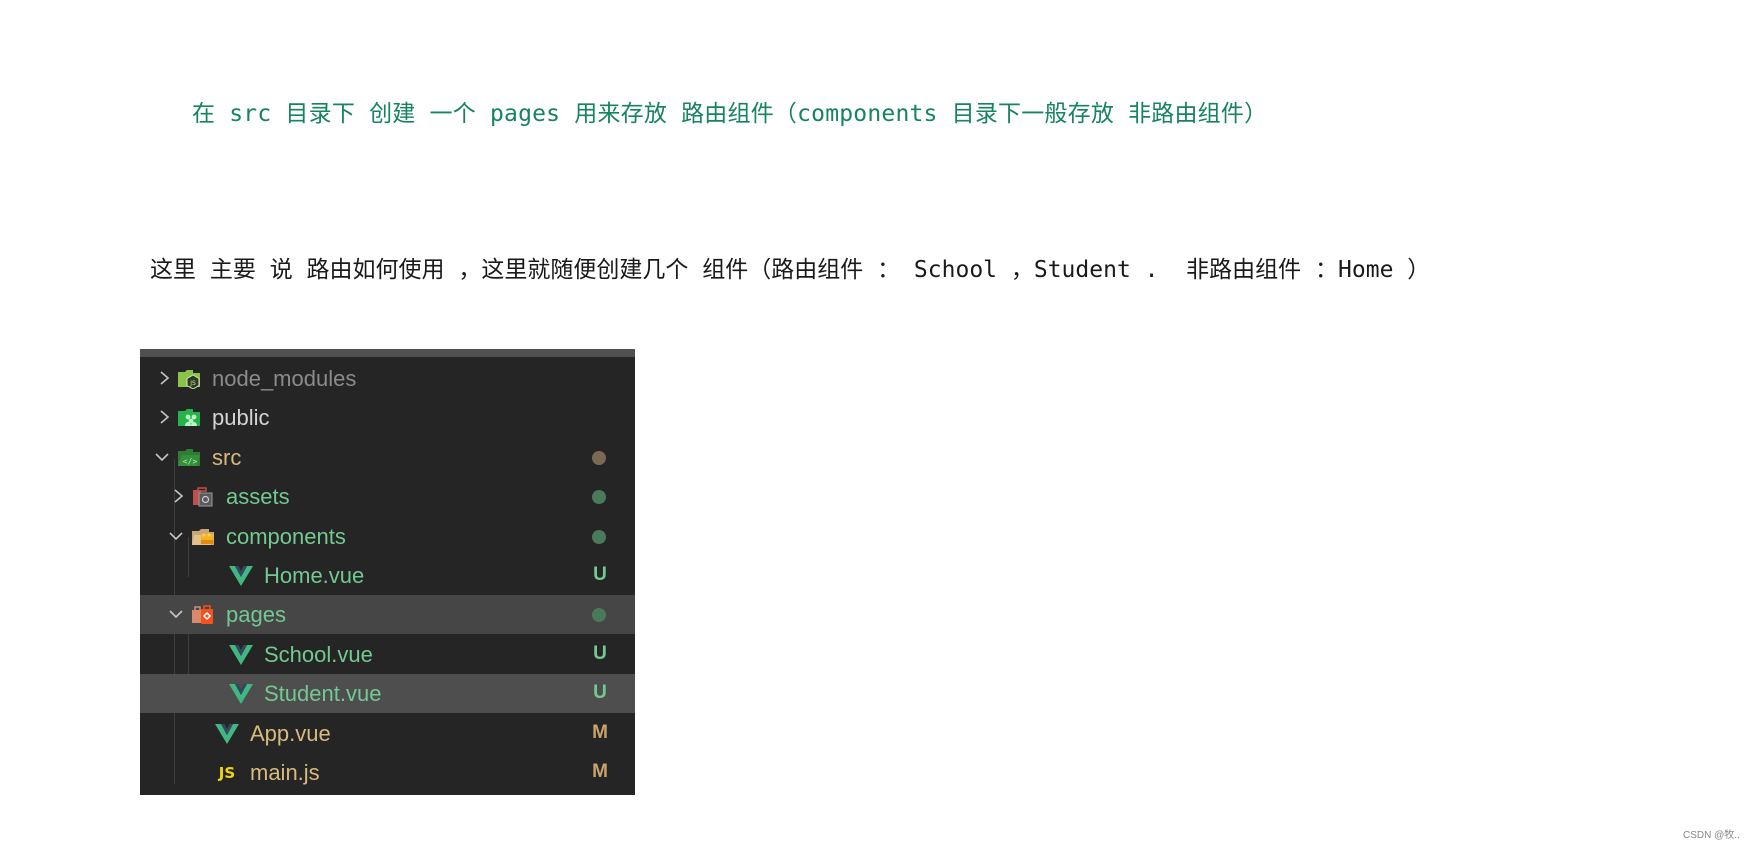 The width and height of the screenshot is (1754, 847). Describe the element at coordinates (387, 353) in the screenshot. I see `explorer-header-strip` at that location.